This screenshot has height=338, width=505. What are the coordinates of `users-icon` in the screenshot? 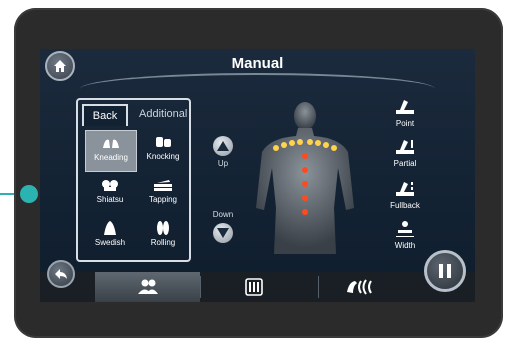 It's located at (148, 286).